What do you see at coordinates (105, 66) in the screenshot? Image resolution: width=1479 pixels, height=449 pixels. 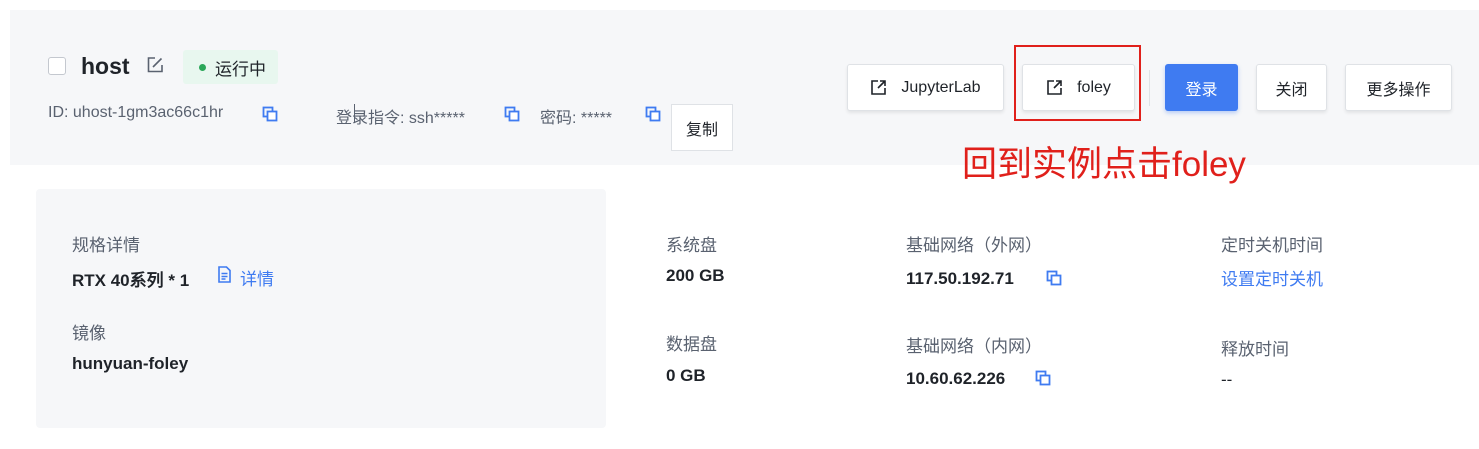 I see `host-name: host` at bounding box center [105, 66].